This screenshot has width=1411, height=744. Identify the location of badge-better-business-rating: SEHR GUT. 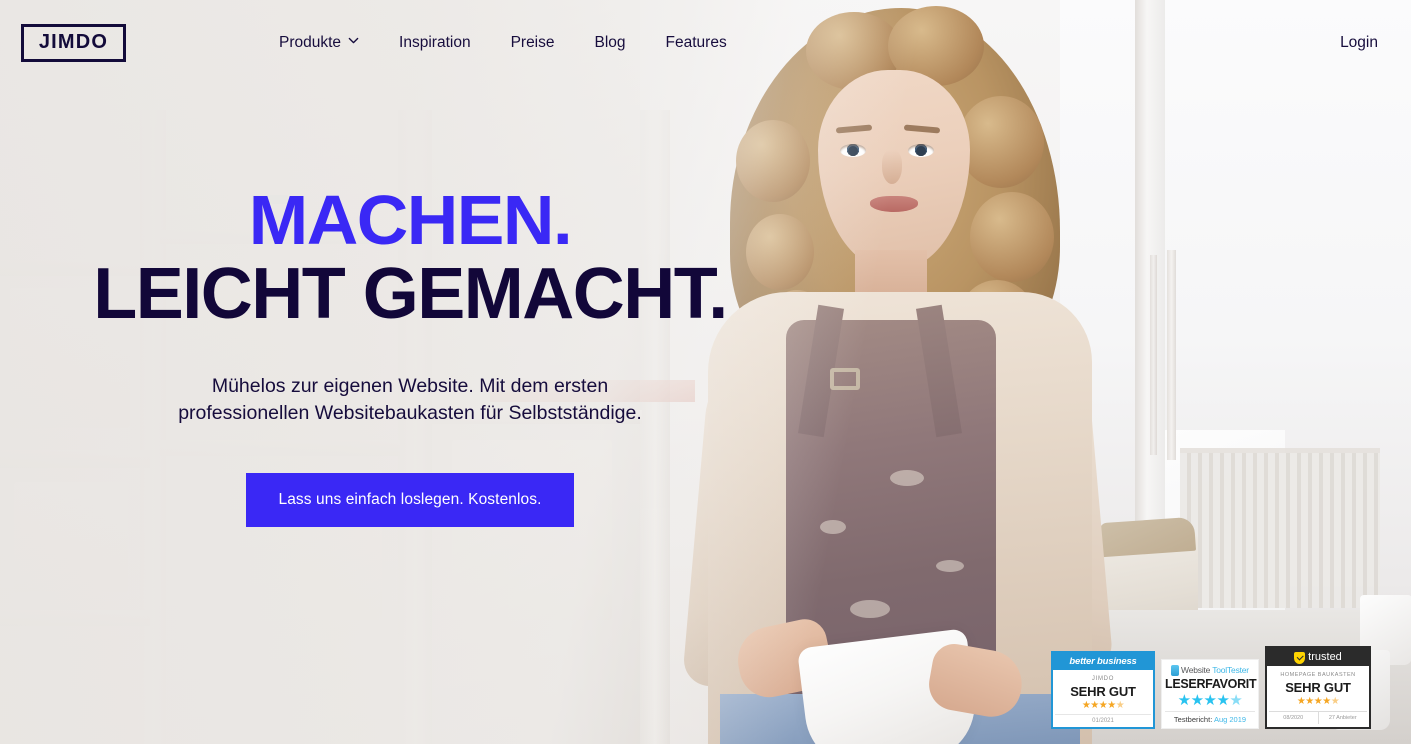
(1103, 691).